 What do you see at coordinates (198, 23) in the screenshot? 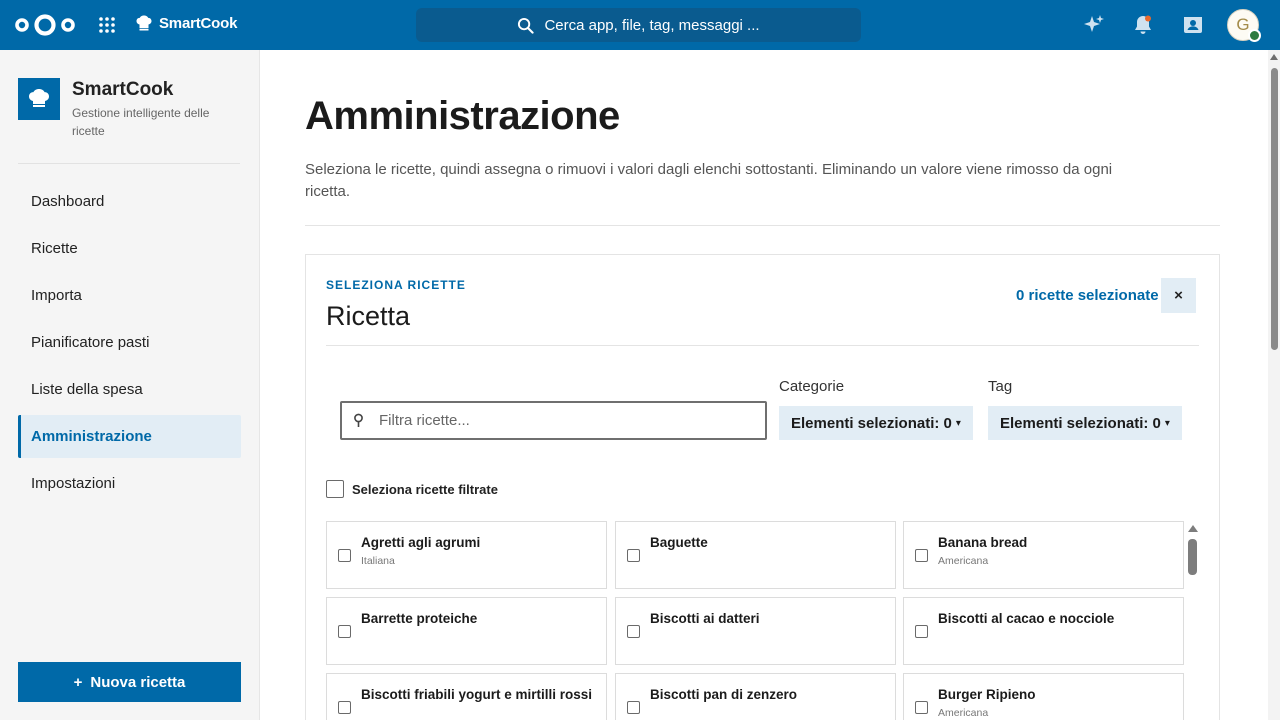
I see `app-name-label: SmartCook` at bounding box center [198, 23].